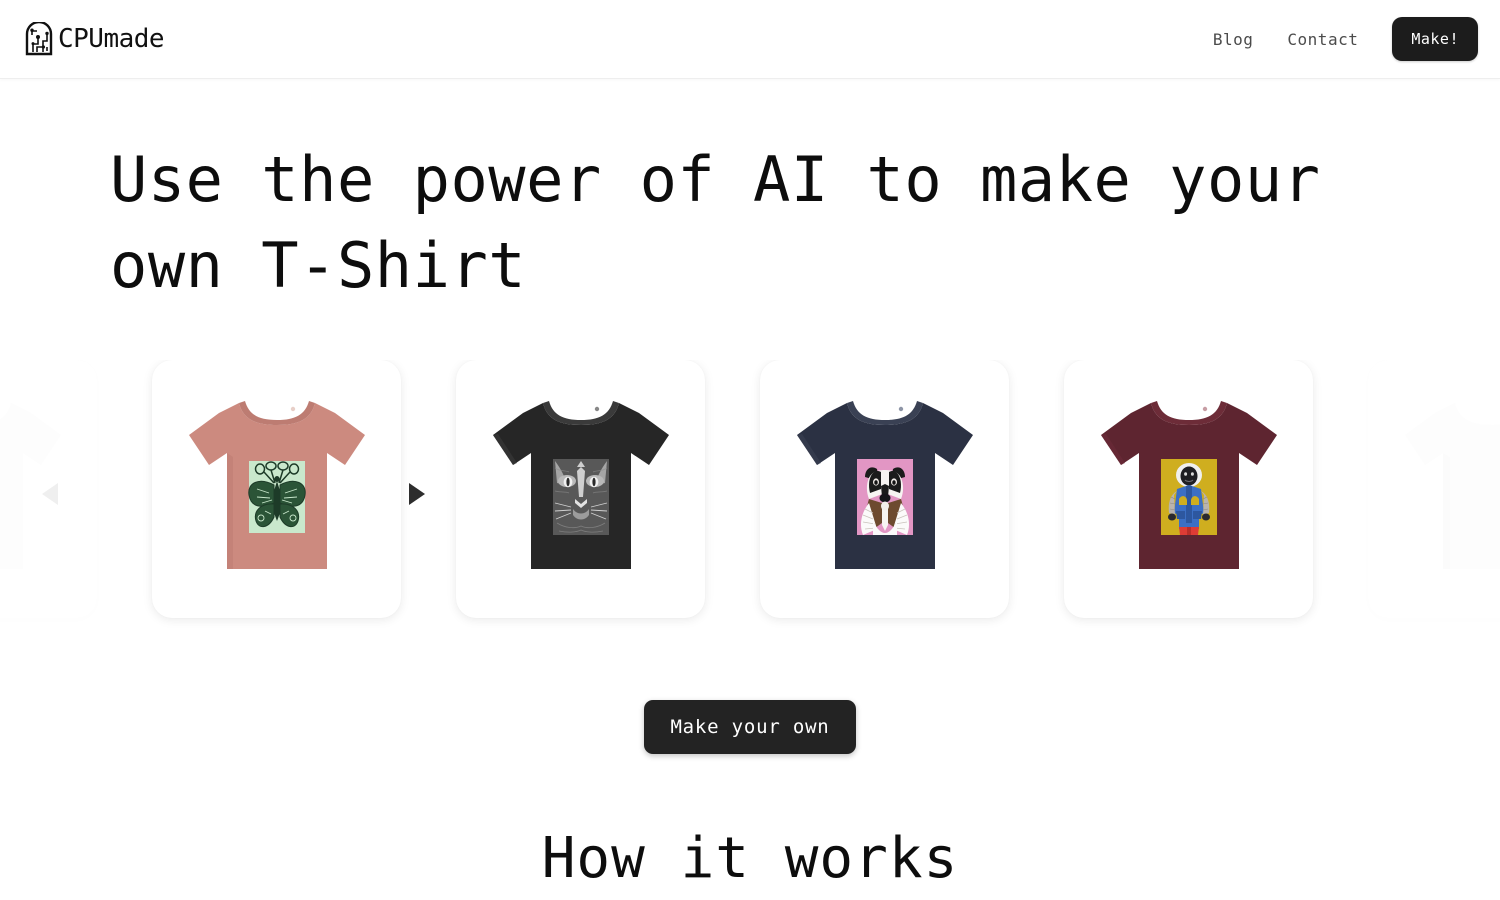  I want to click on hero-cta-wrapper: Make your own, so click(750, 727).